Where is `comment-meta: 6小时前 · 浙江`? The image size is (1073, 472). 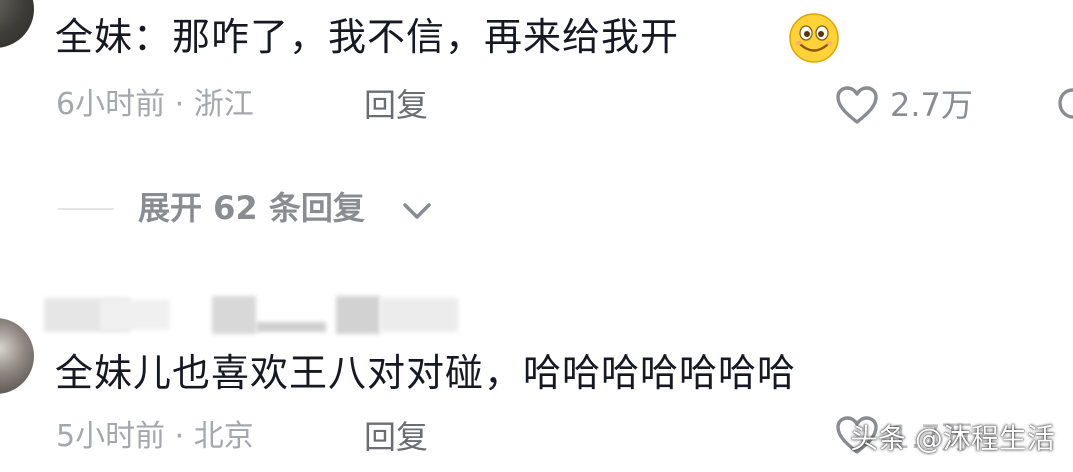 comment-meta: 6小时前 · 浙江 is located at coordinates (155, 104).